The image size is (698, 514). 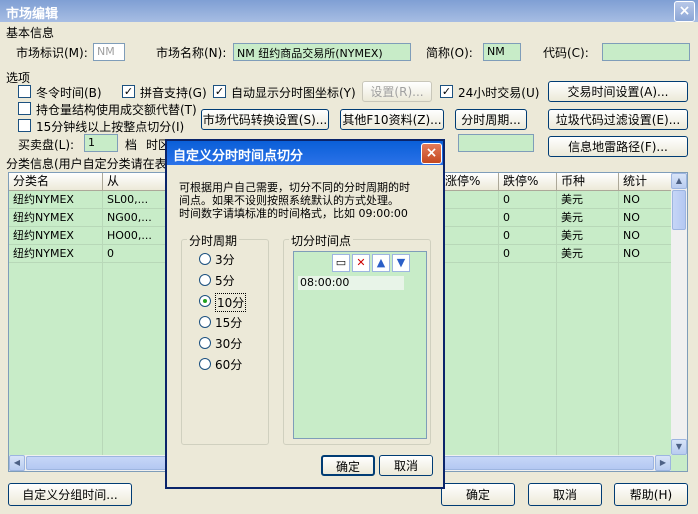 I want to click on scroll-up-icon: ▲, so click(x=679, y=181).